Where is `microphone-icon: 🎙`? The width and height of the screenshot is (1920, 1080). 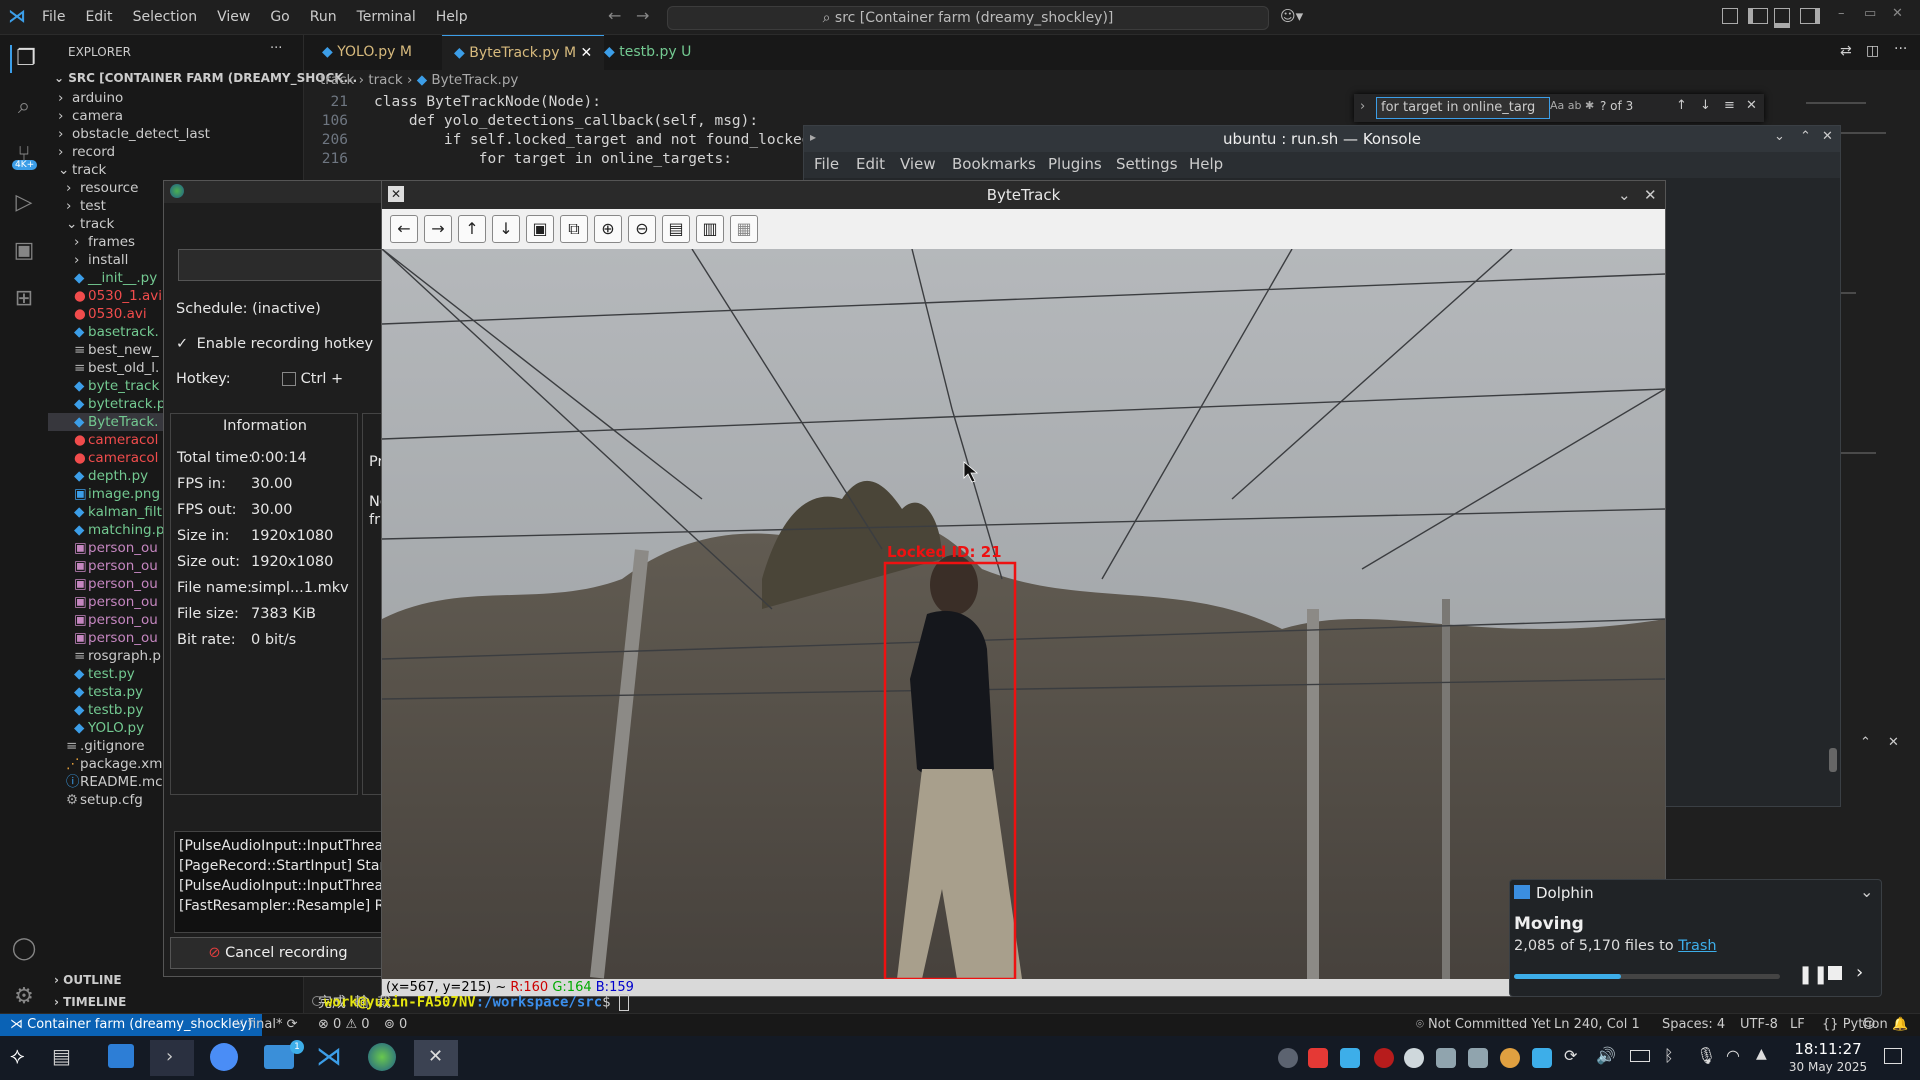
microphone-icon: 🎙 is located at coordinates (1706, 1055).